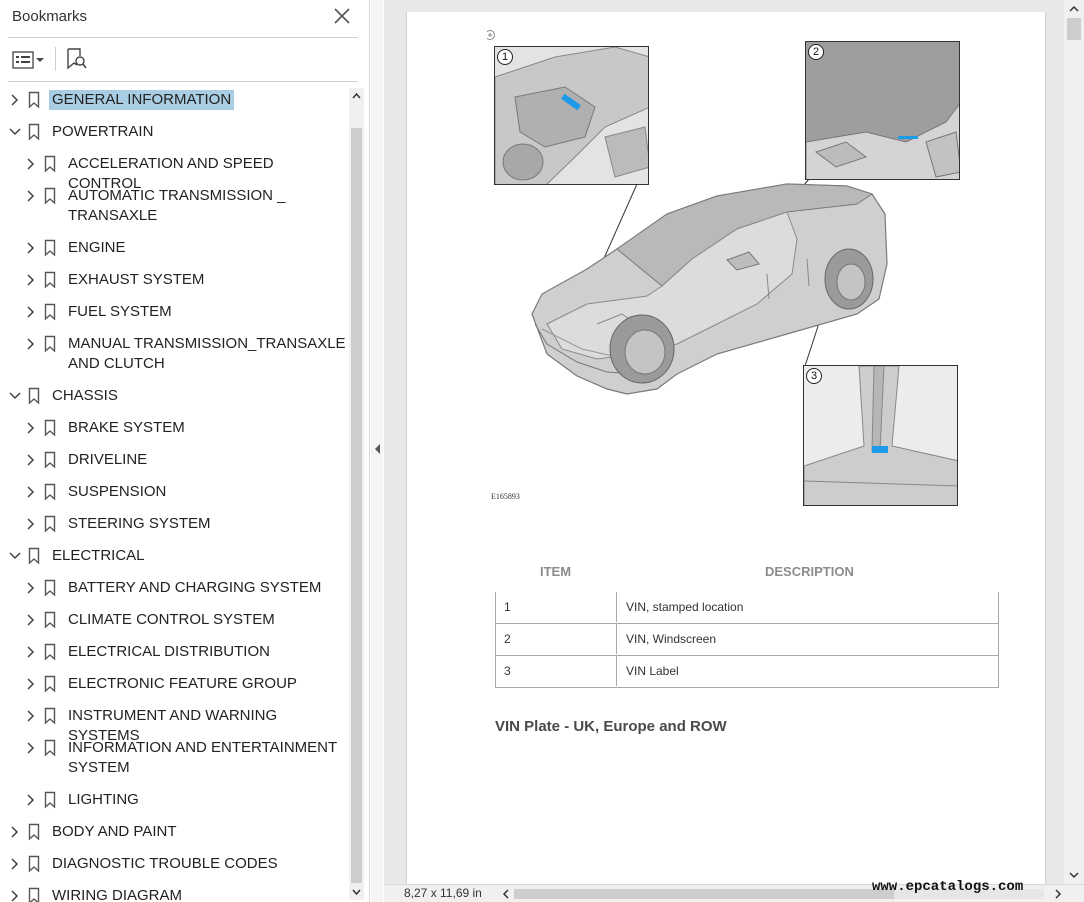 This screenshot has width=1084, height=902. I want to click on door-pillar-detail, so click(880, 435).